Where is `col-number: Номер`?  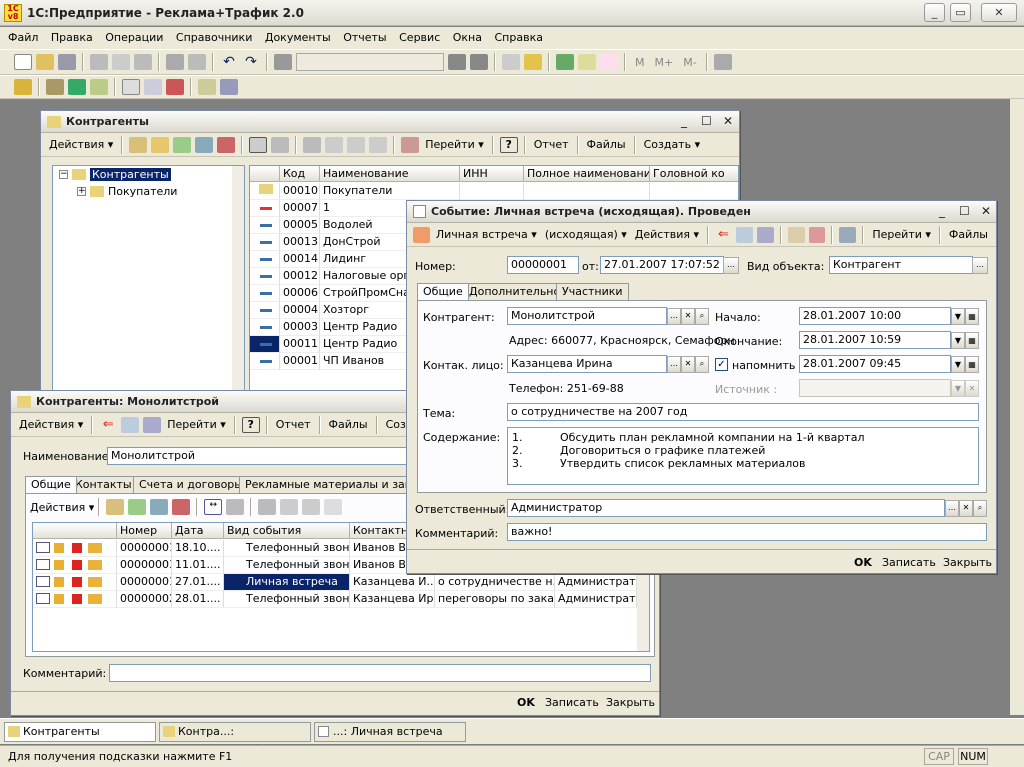 col-number: Номер is located at coordinates (144, 531).